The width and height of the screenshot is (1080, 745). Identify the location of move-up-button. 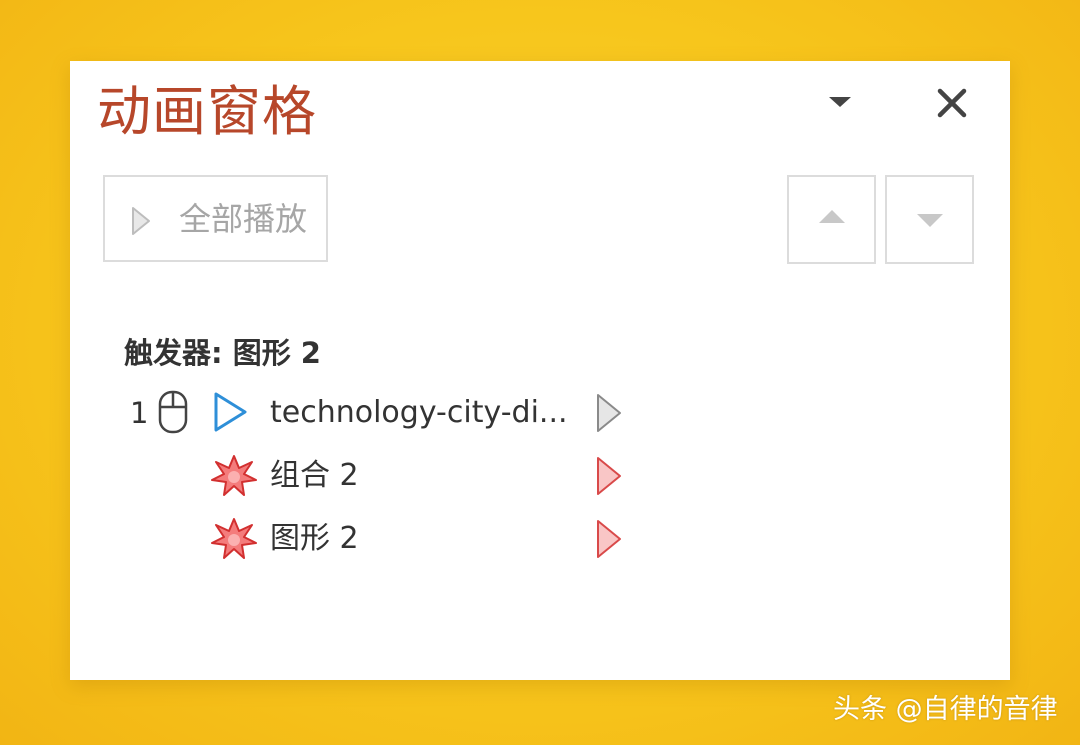
(831, 219).